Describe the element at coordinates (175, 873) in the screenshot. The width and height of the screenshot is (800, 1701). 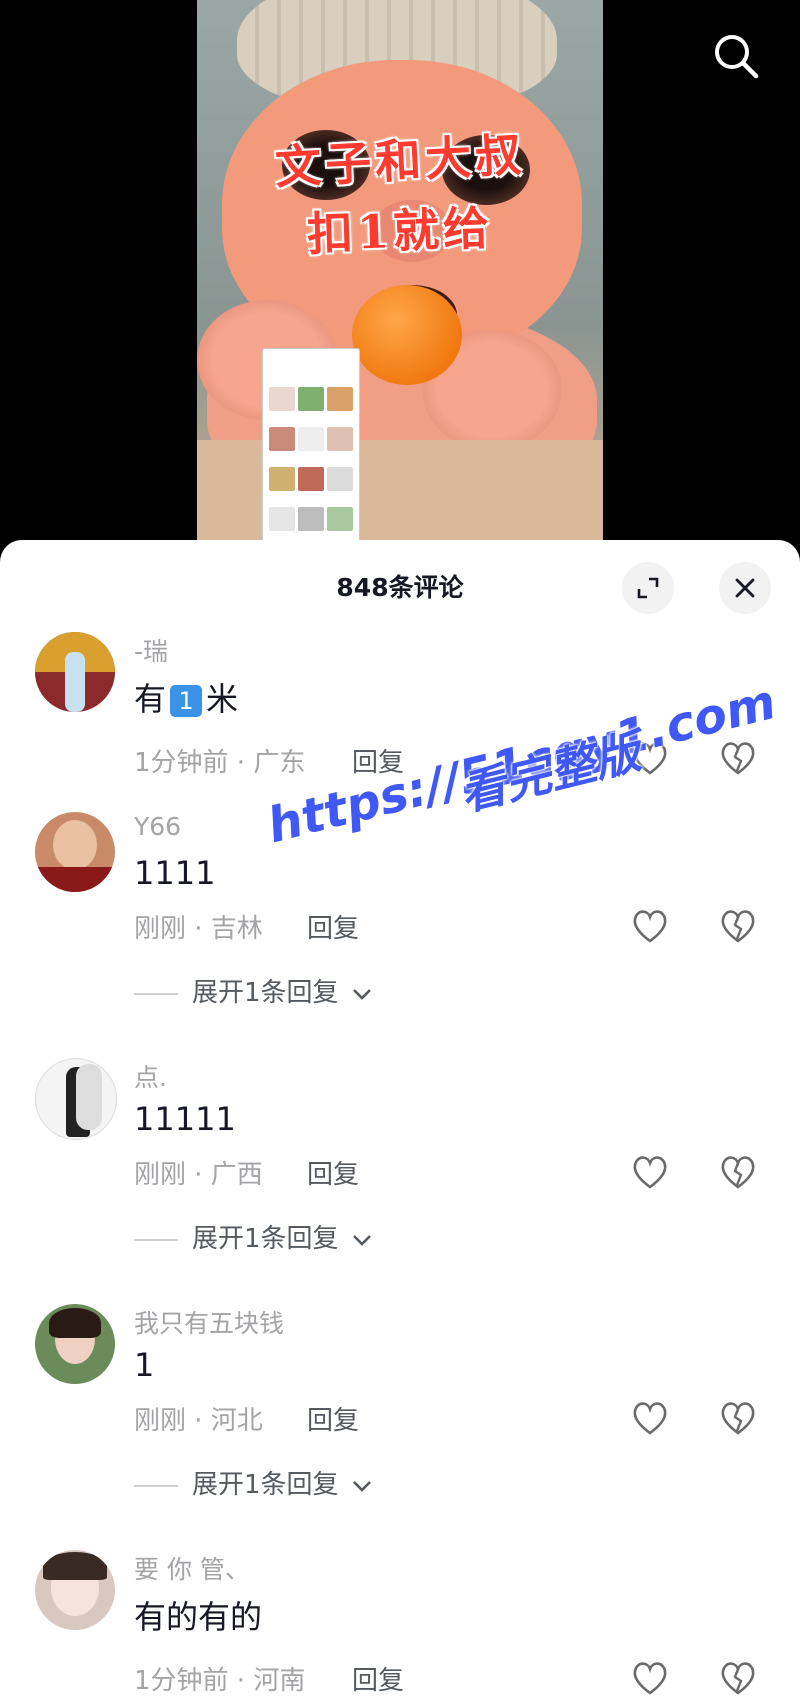
I see `comment-content: 1111` at that location.